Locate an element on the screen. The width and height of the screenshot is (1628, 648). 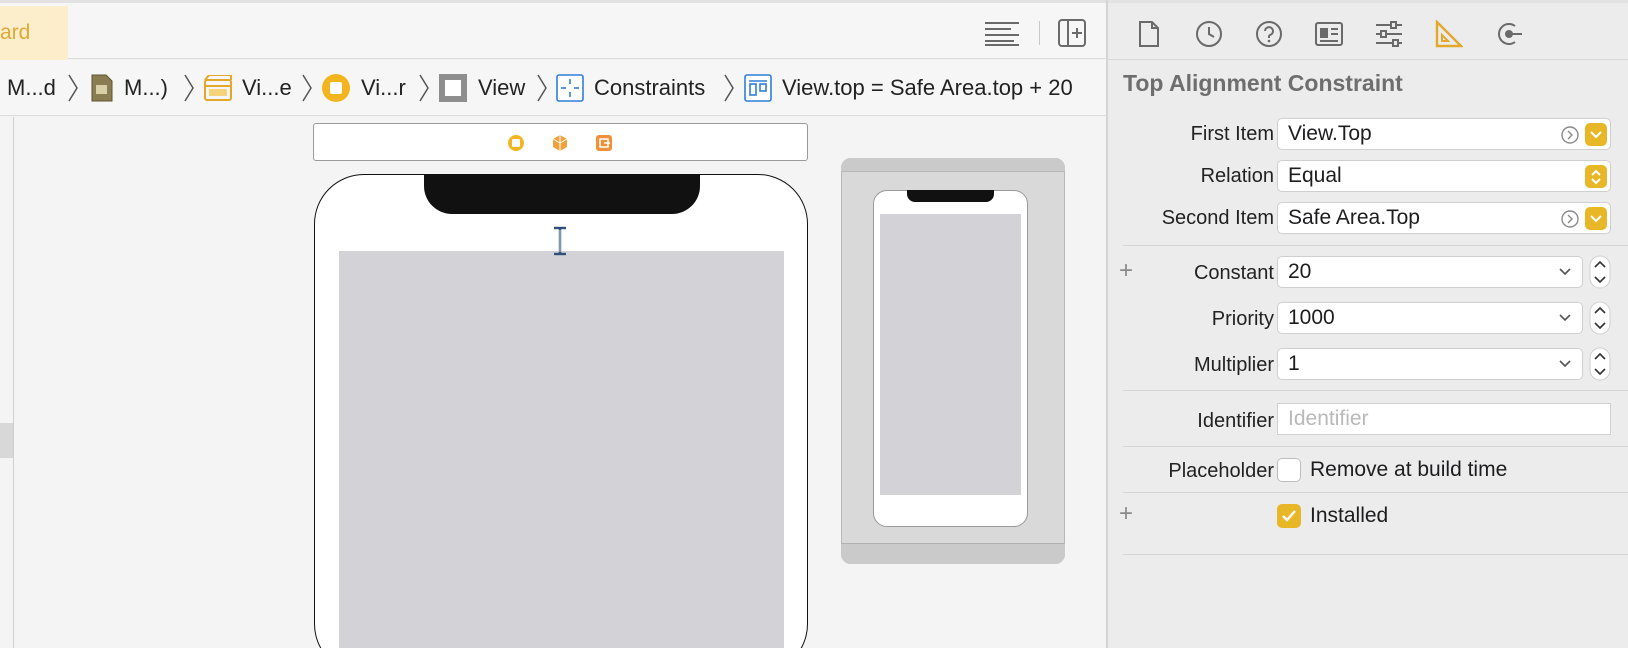
installed-checkbox is located at coordinates (1289, 516).